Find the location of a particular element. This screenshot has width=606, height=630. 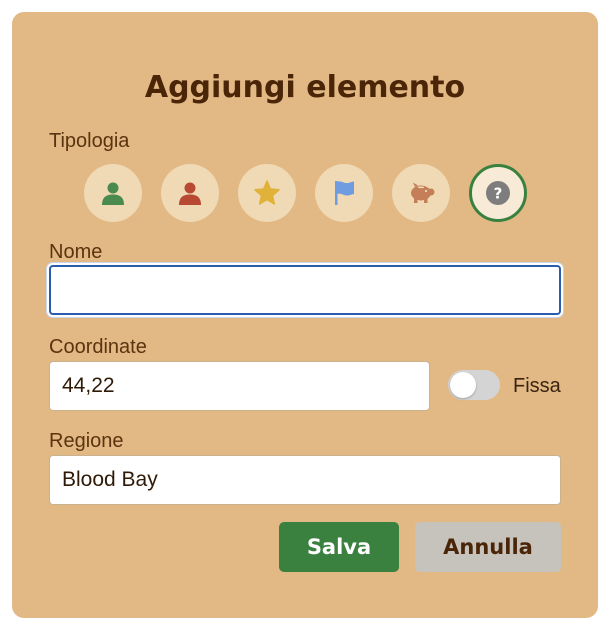

type-label: Tipologia is located at coordinates (89, 141).